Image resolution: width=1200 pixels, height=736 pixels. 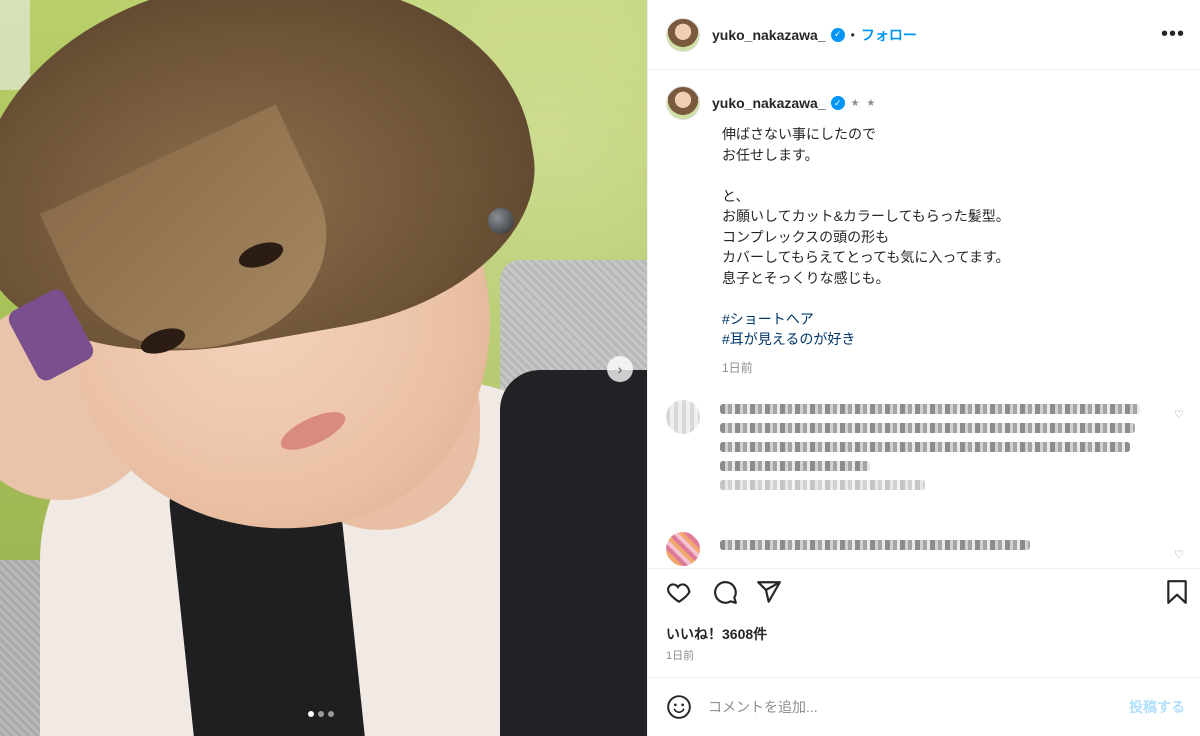 What do you see at coordinates (924, 591) in the screenshot?
I see `action-bar` at bounding box center [924, 591].